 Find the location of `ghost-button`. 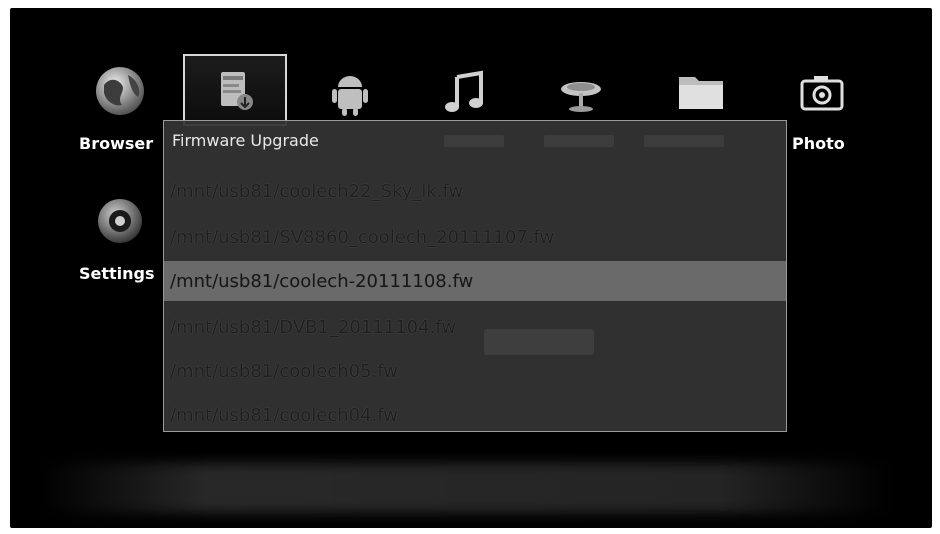

ghost-button is located at coordinates (539, 342).